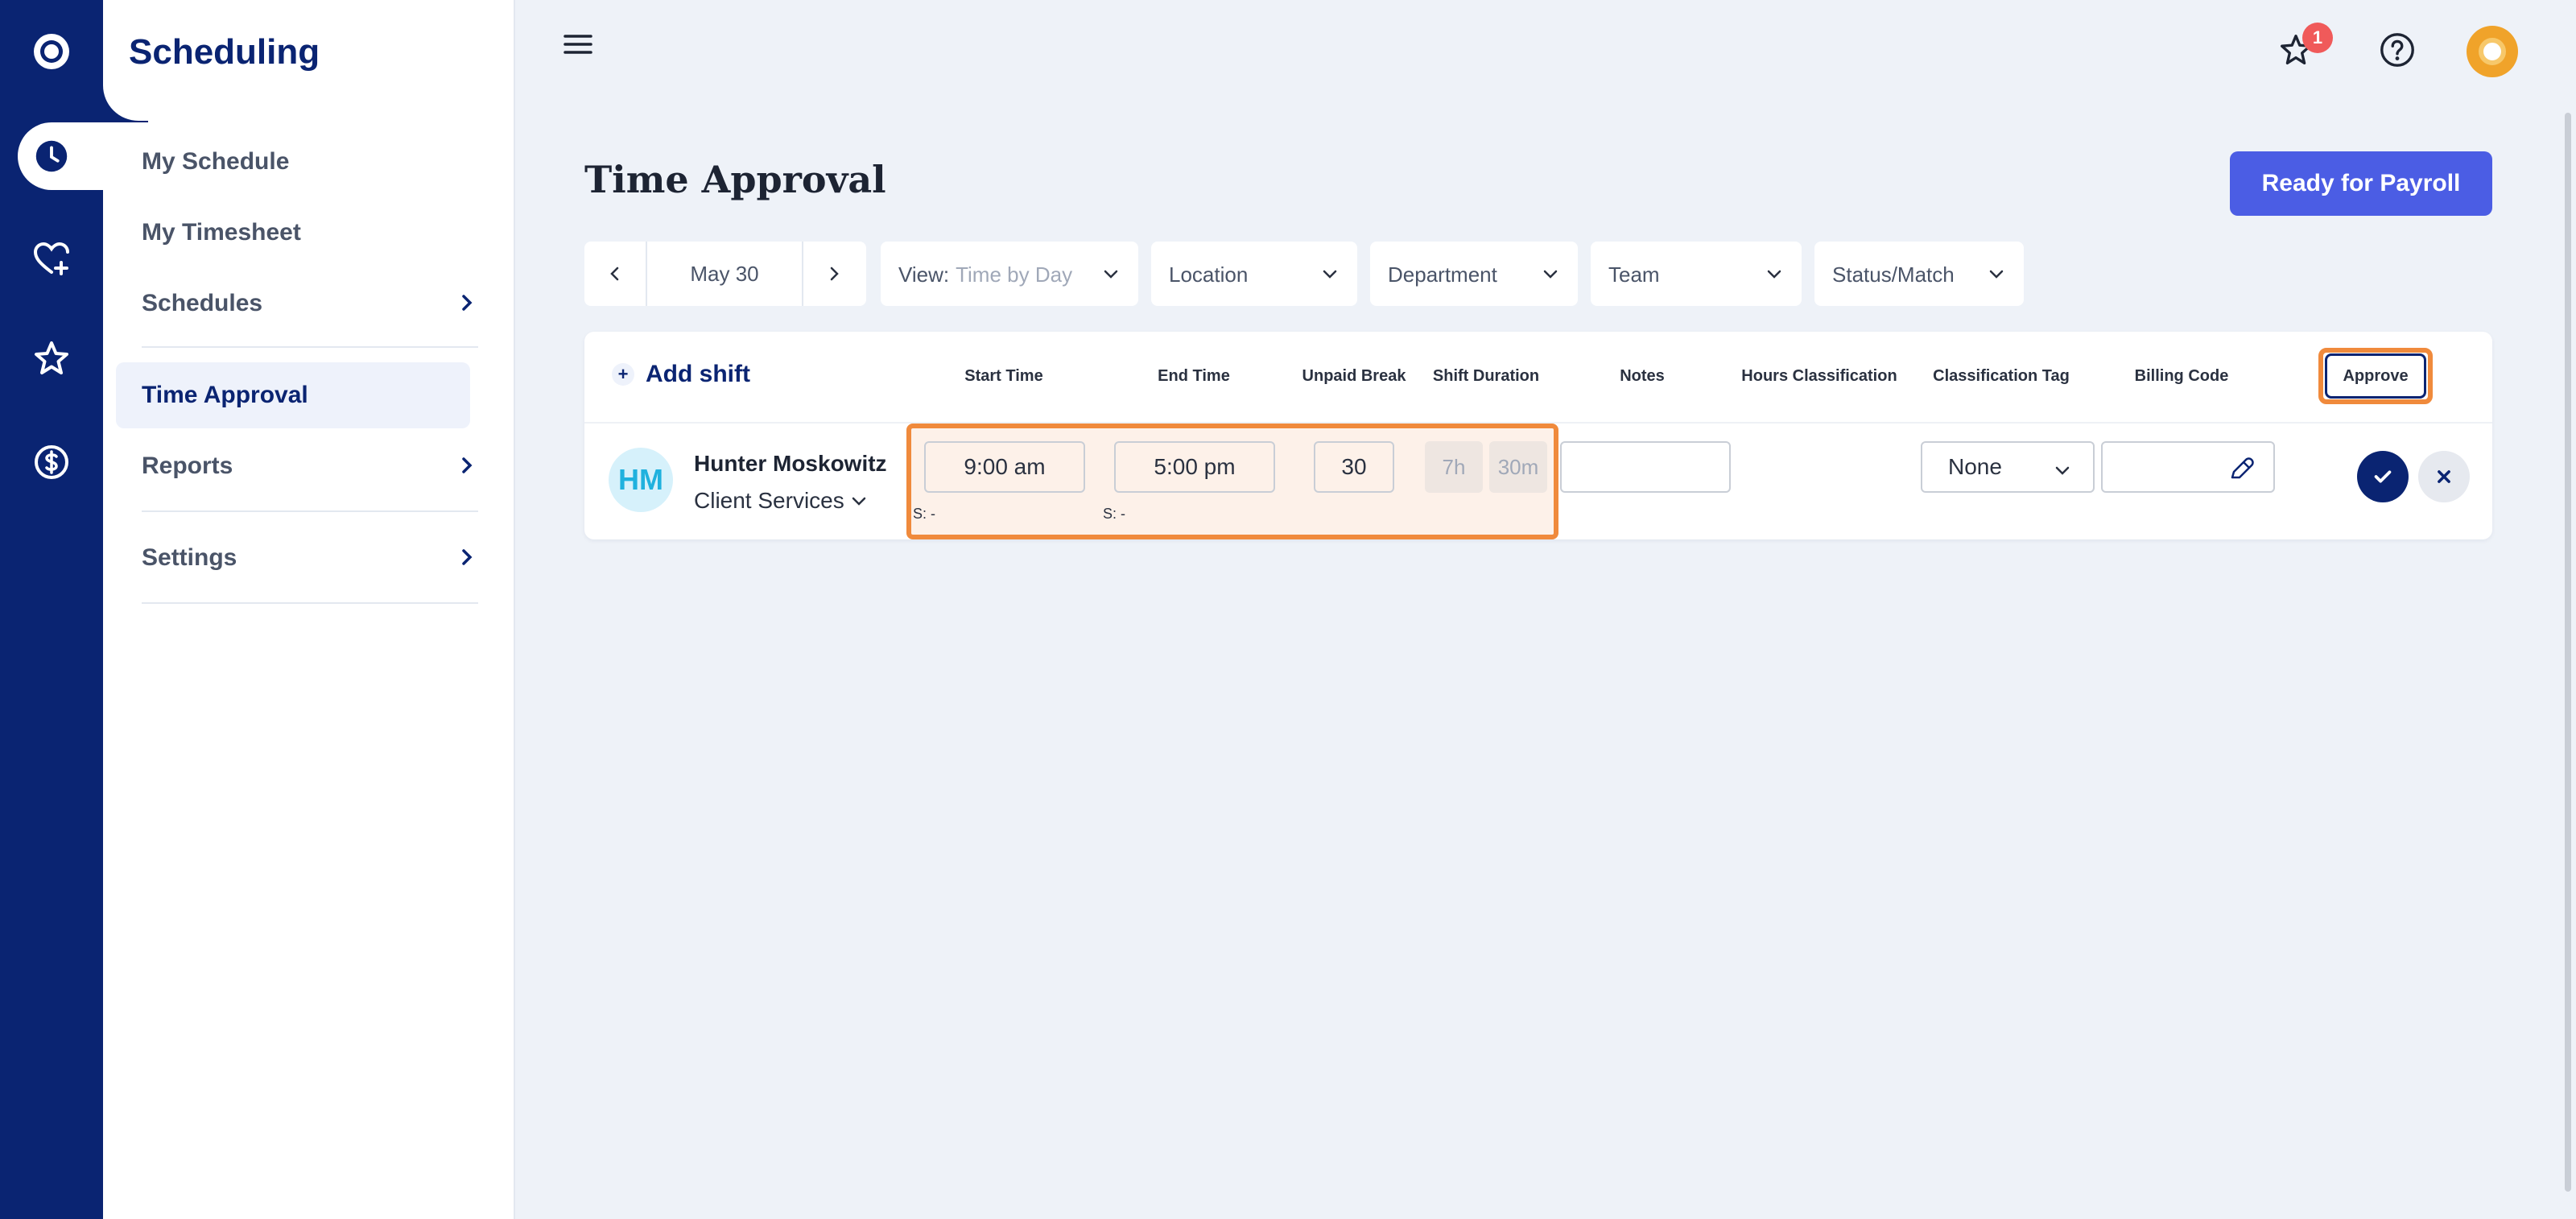 The image size is (2576, 1219). What do you see at coordinates (2361, 184) in the screenshot?
I see `ready-for-payroll-button: Ready for Payroll` at bounding box center [2361, 184].